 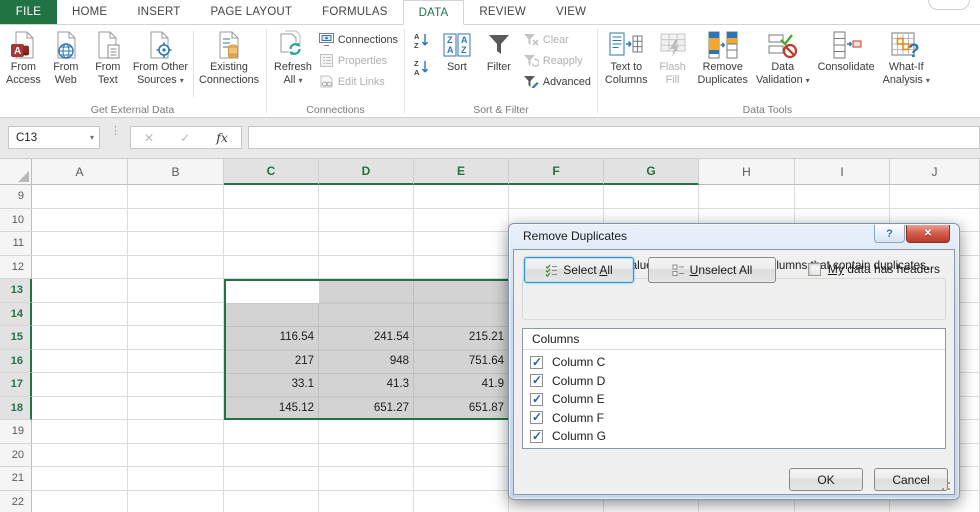 What do you see at coordinates (271, 432) in the screenshot?
I see `cell-c19` at bounding box center [271, 432].